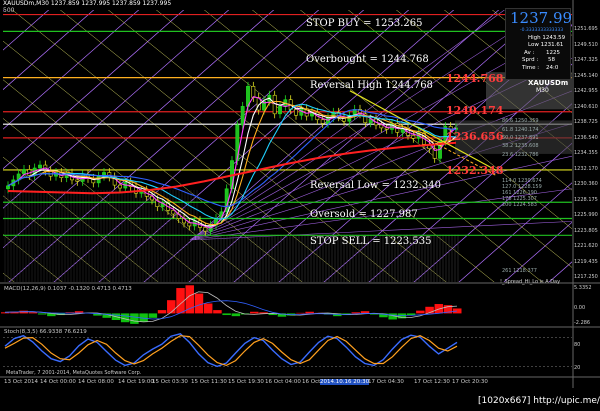 This screenshot has width=600, height=411. Describe the element at coordinates (475, 78) in the screenshot. I see `right-label-1: 1244.768` at that location.